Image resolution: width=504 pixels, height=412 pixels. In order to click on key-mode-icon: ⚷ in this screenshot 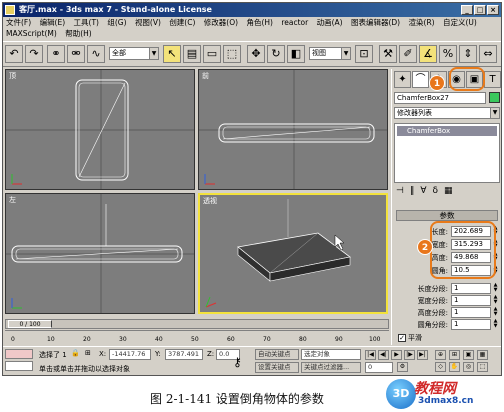, I will do `click(237, 362)`.